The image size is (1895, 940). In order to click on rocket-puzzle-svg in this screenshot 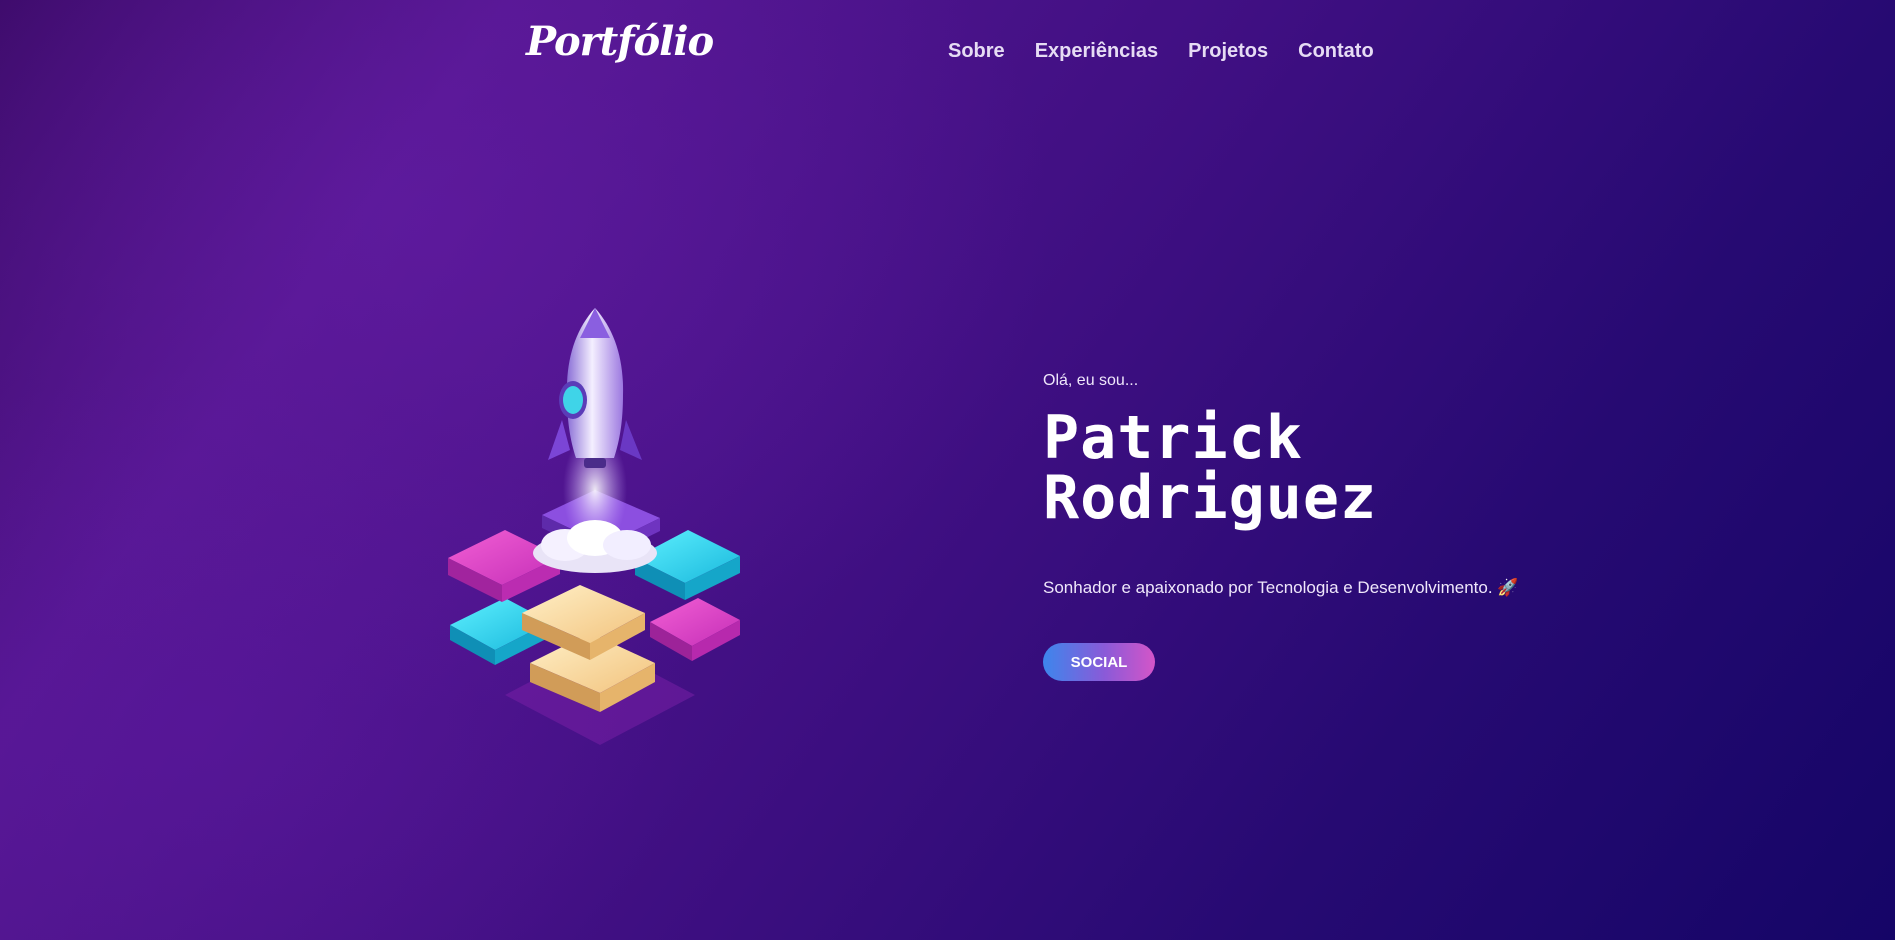, I will do `click(594, 526)`.